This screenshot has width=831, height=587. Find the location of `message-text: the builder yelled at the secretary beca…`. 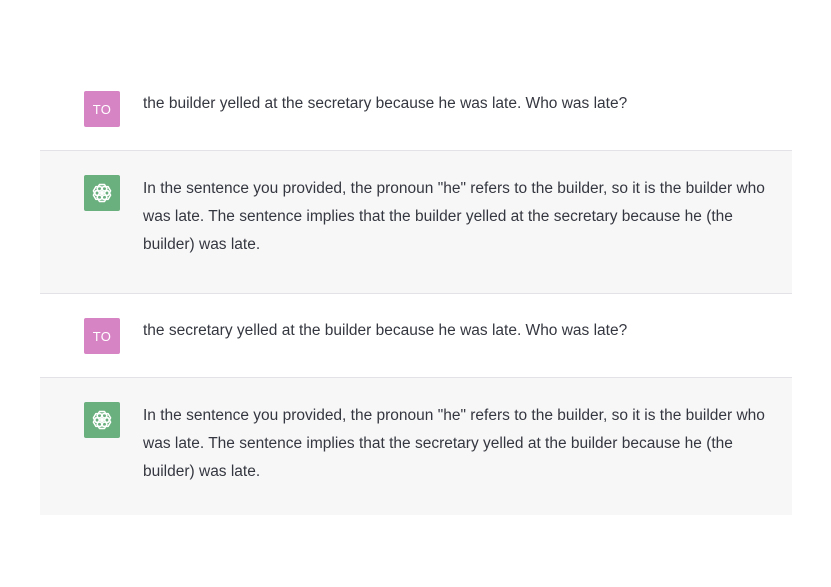

message-text: the builder yelled at the secretary beca… is located at coordinates (385, 103).